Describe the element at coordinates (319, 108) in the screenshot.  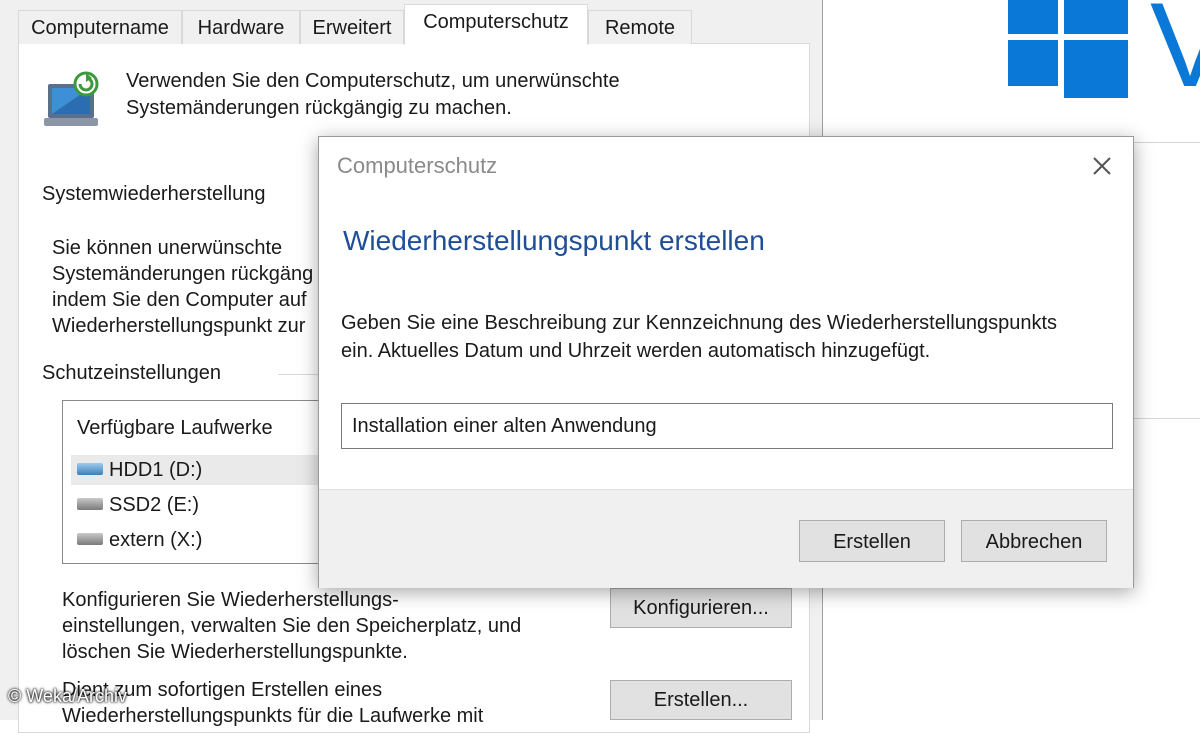
I see `intro-text: Systemänderungen rückgängig zu machen.` at that location.